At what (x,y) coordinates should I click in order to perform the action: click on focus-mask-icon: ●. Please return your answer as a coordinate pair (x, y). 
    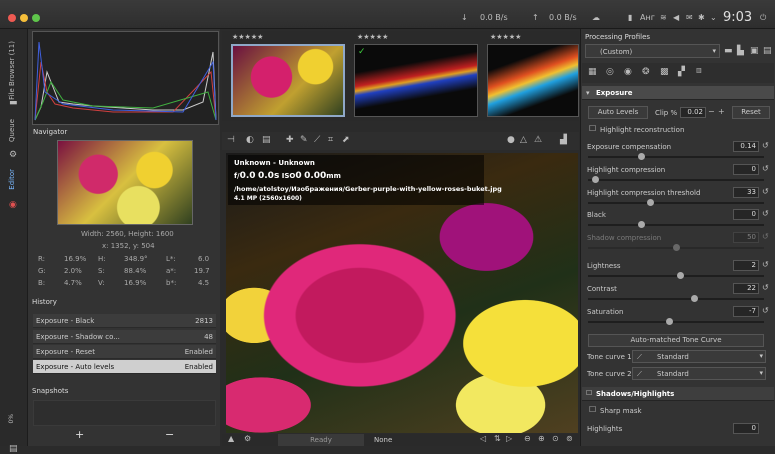
    Looking at the image, I should click on (511, 140).